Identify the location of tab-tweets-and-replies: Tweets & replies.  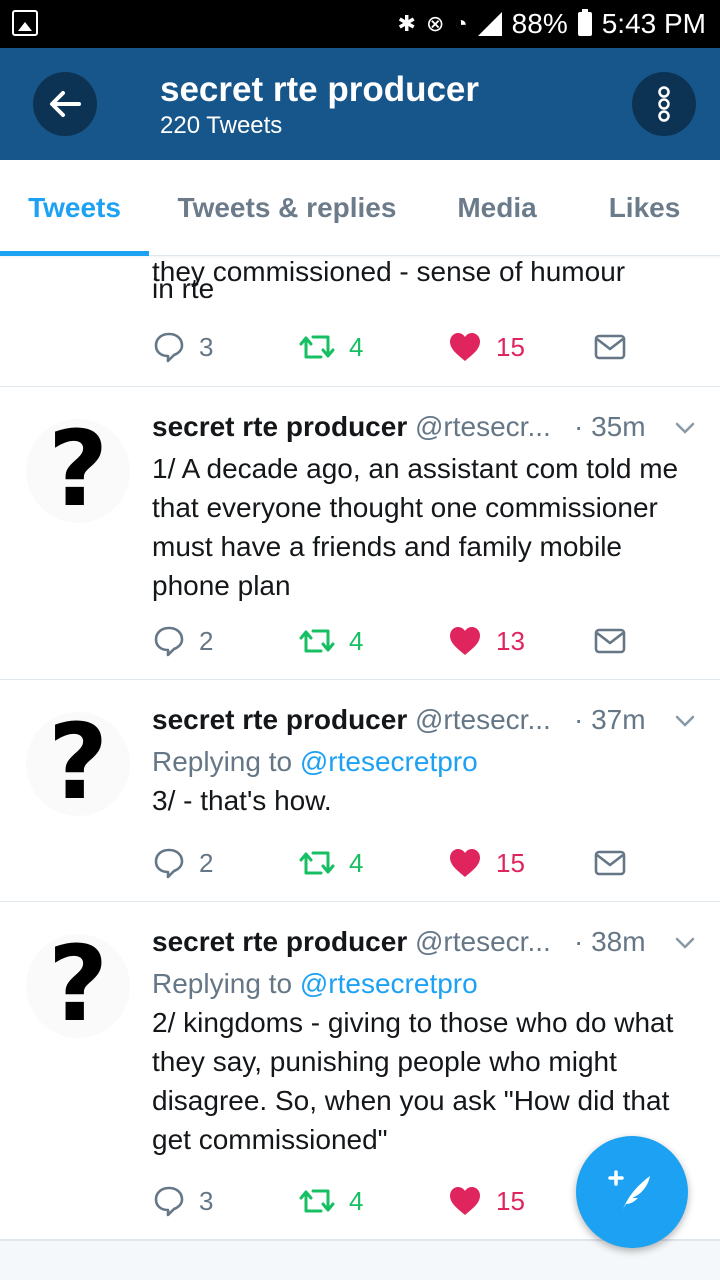
(287, 208).